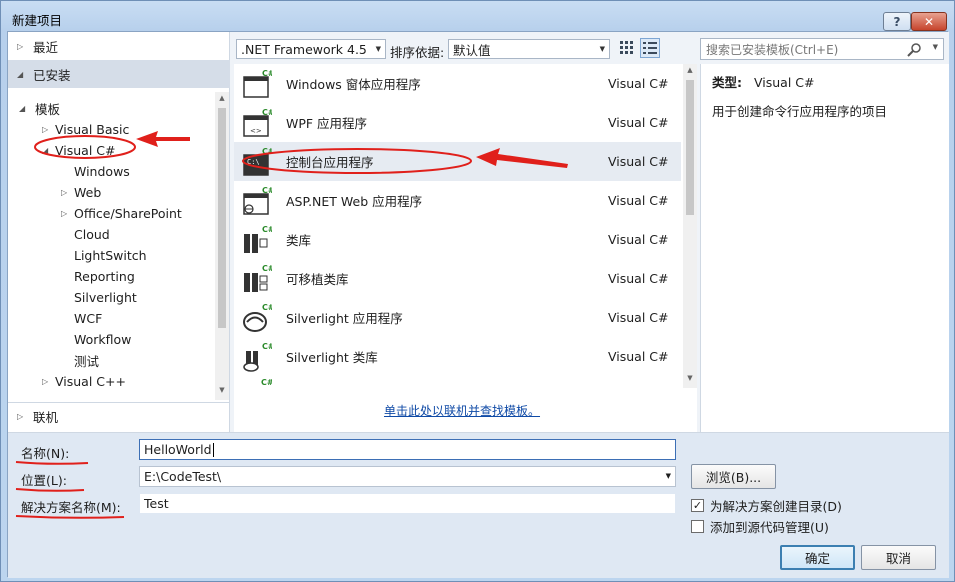  What do you see at coordinates (462, 410) in the screenshot?
I see `online-templates-link: 单击此处以联机并查找模板。` at bounding box center [462, 410].